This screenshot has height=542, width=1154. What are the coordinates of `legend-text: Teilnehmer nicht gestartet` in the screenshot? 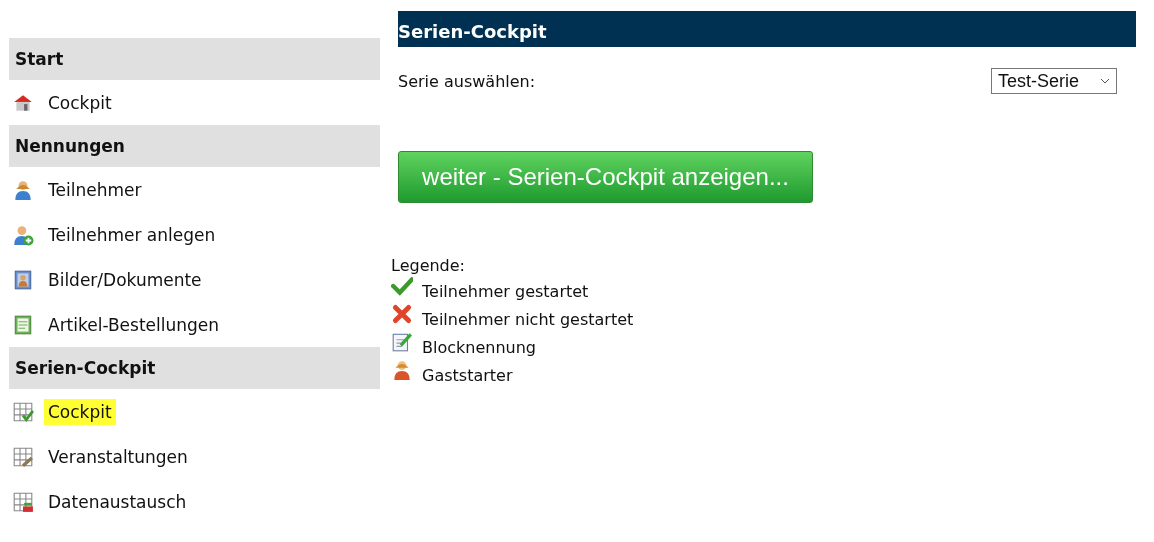 It's located at (528, 319).